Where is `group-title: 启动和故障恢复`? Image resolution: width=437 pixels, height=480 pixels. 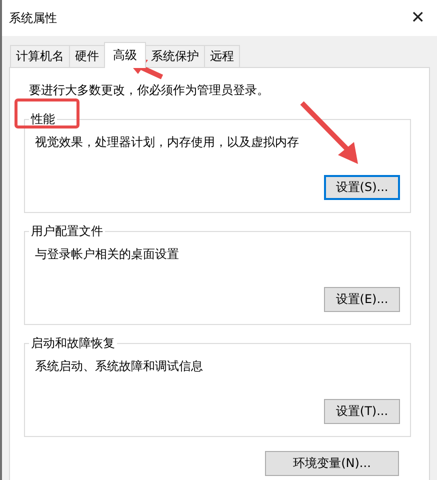 group-title: 启动和故障恢复 is located at coordinates (73, 343).